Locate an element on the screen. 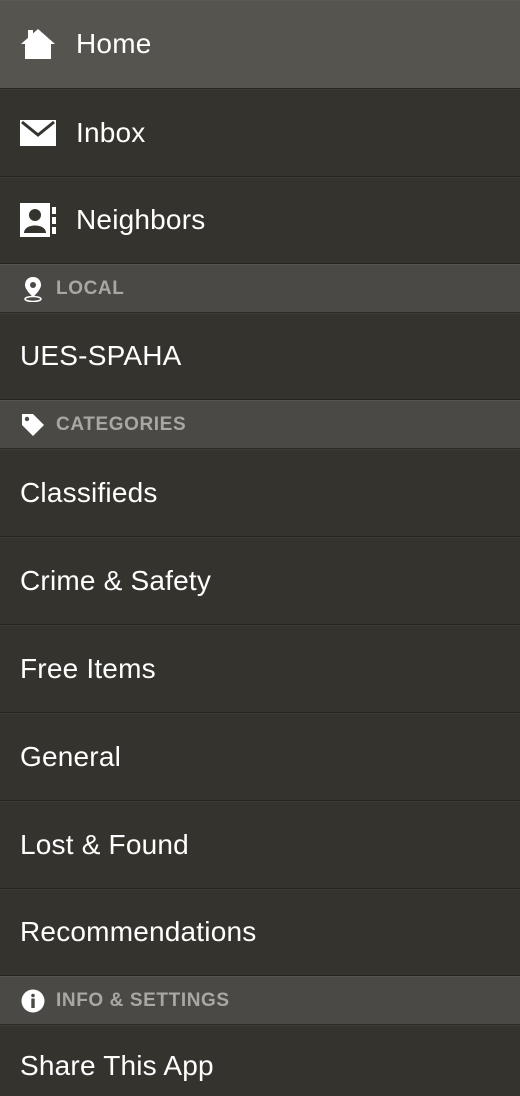 The width and height of the screenshot is (520, 1096). menu-item-neighbors: Neighbors is located at coordinates (260, 220).